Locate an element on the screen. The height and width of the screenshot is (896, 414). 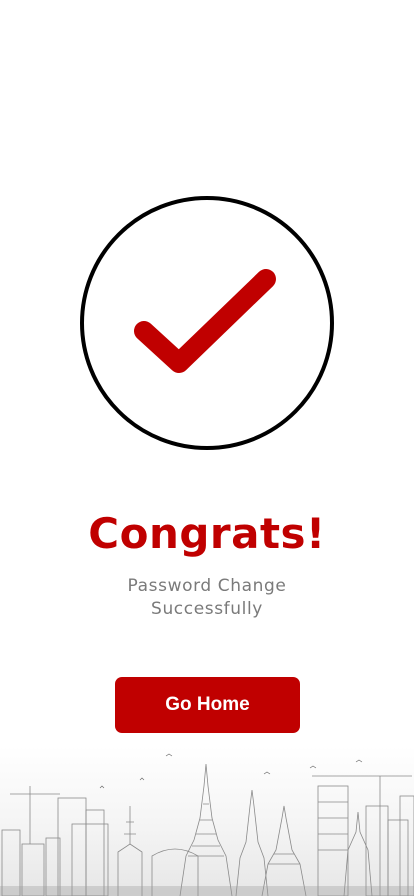
success-message-line-1: Password Change is located at coordinates (207, 586).